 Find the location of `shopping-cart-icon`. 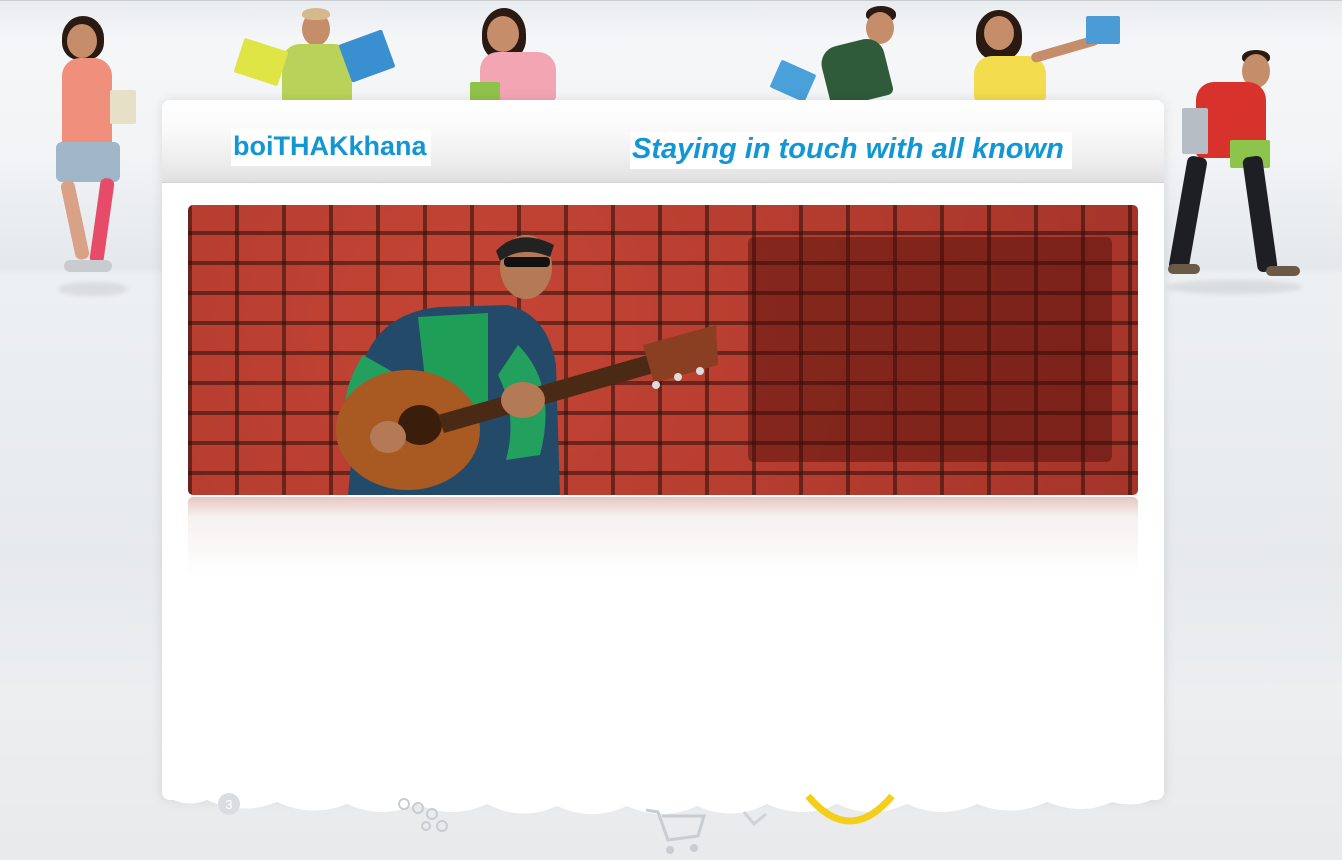

shopping-cart-icon is located at coordinates (676, 831).